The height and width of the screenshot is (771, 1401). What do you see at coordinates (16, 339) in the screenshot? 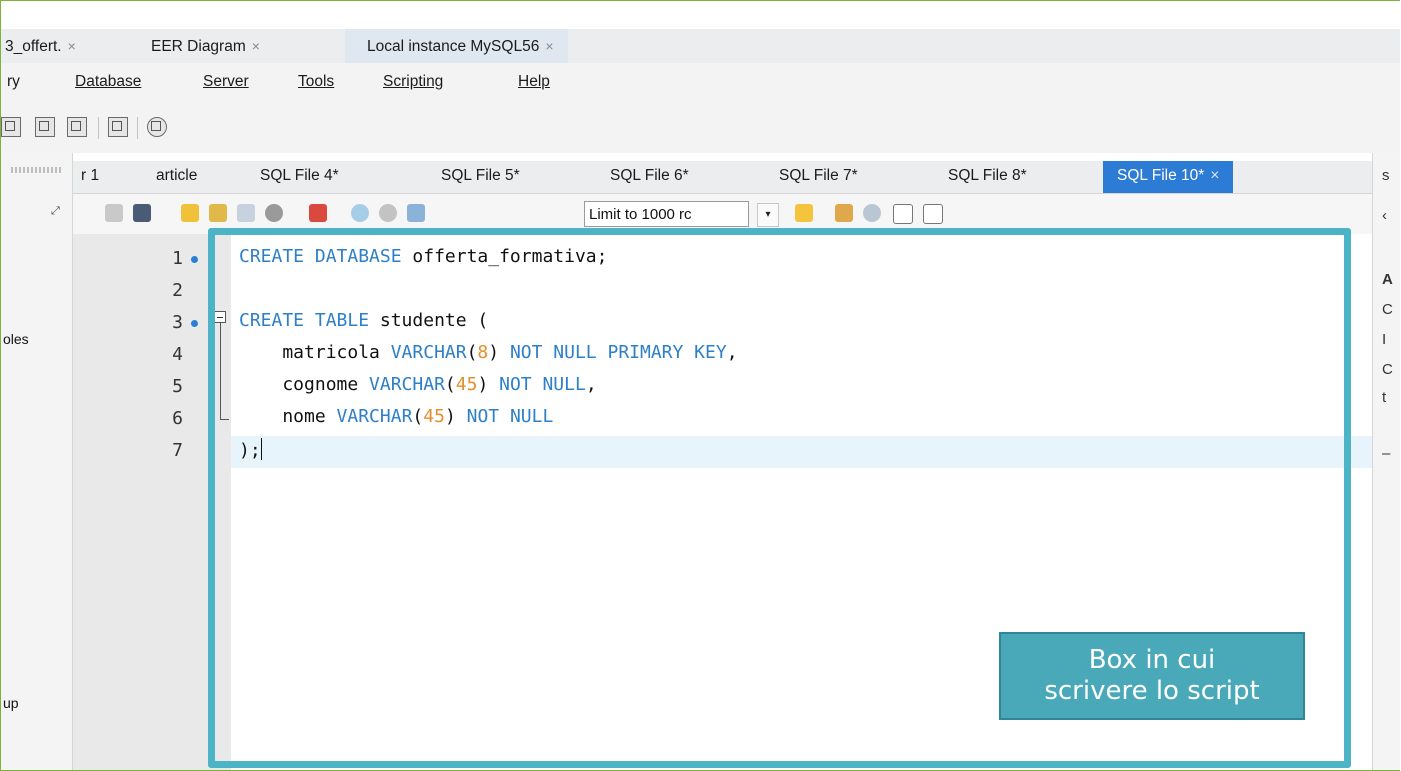
I see `navigator-label-tables: oles` at bounding box center [16, 339].